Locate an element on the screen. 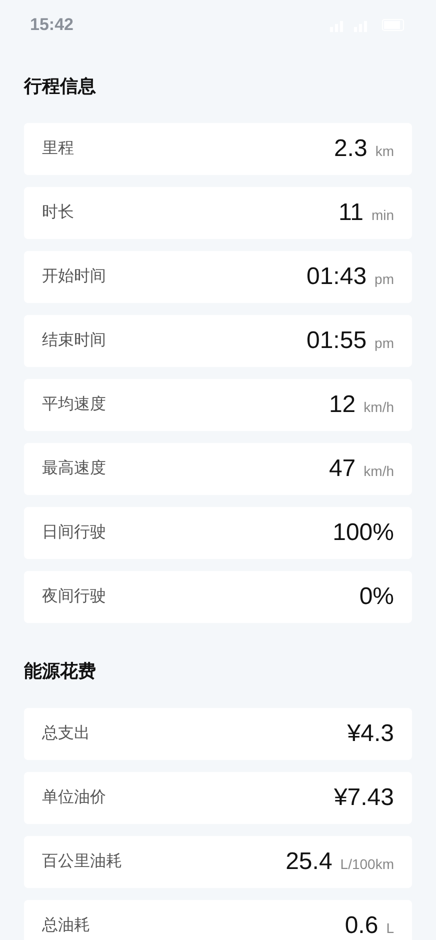 This screenshot has width=436, height=940. row-value: ¥4.3 is located at coordinates (370, 734).